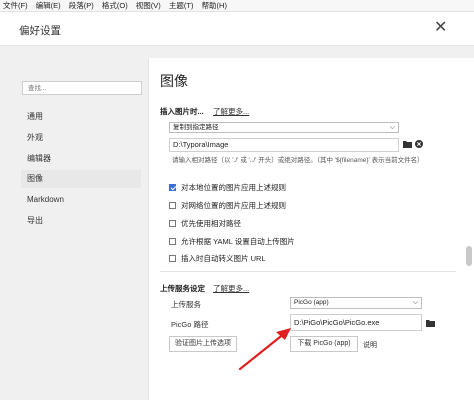 This screenshot has width=474, height=400. I want to click on annotation-arrow, so click(264, 349).